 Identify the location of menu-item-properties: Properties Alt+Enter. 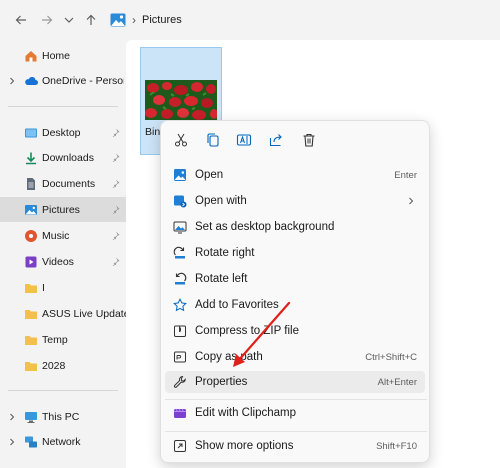
(295, 382).